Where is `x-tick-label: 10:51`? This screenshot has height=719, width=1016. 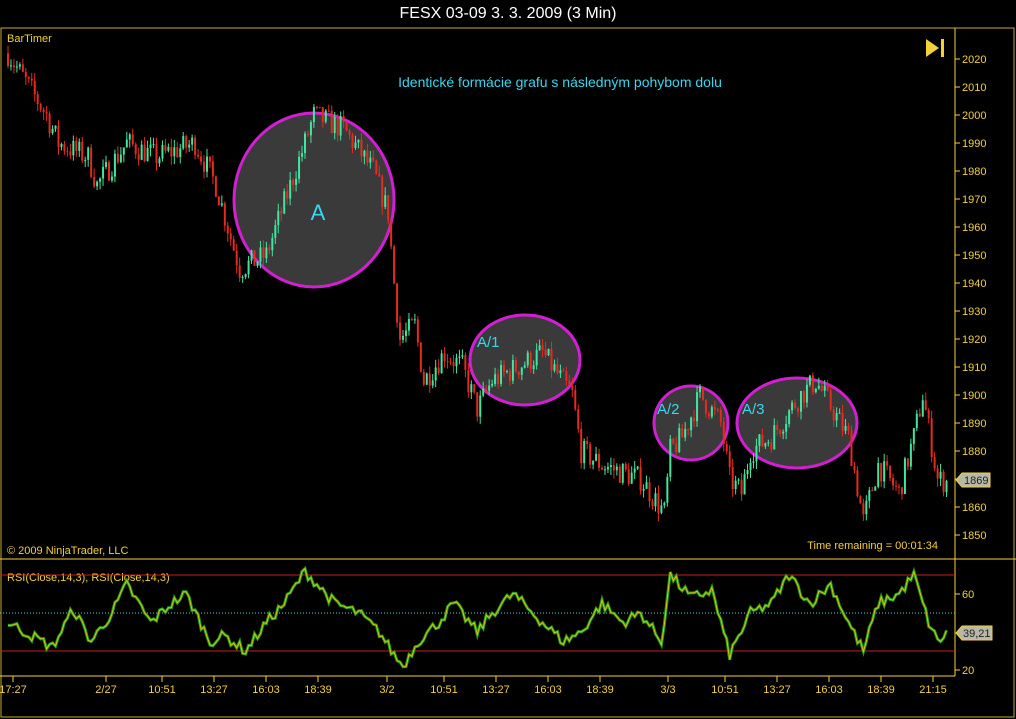
x-tick-label: 10:51 is located at coordinates (444, 690).